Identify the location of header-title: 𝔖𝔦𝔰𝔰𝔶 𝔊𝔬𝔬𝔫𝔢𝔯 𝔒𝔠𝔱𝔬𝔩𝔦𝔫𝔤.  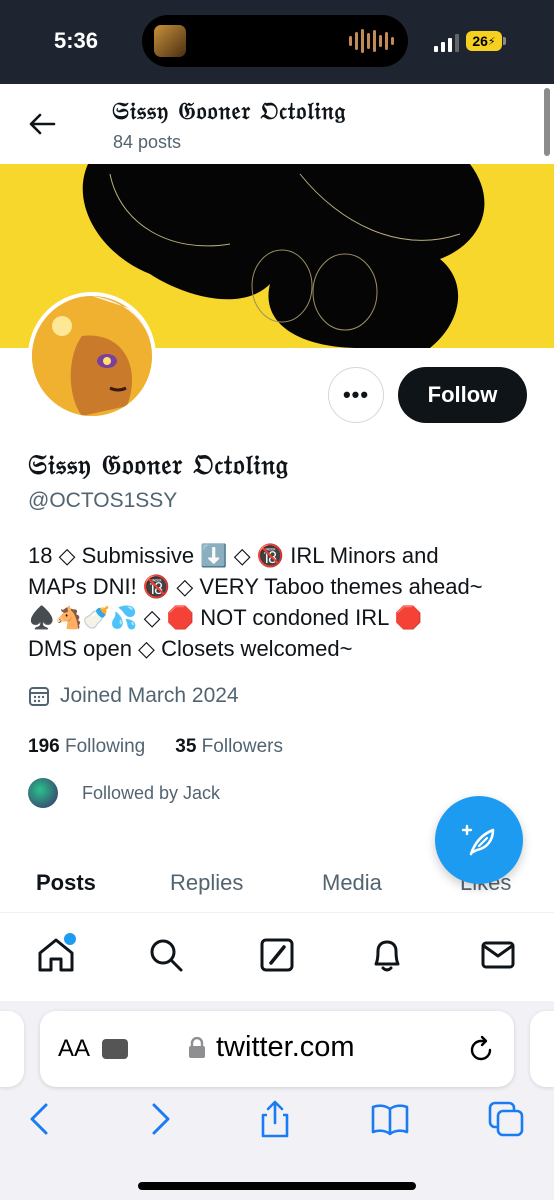
(229, 110).